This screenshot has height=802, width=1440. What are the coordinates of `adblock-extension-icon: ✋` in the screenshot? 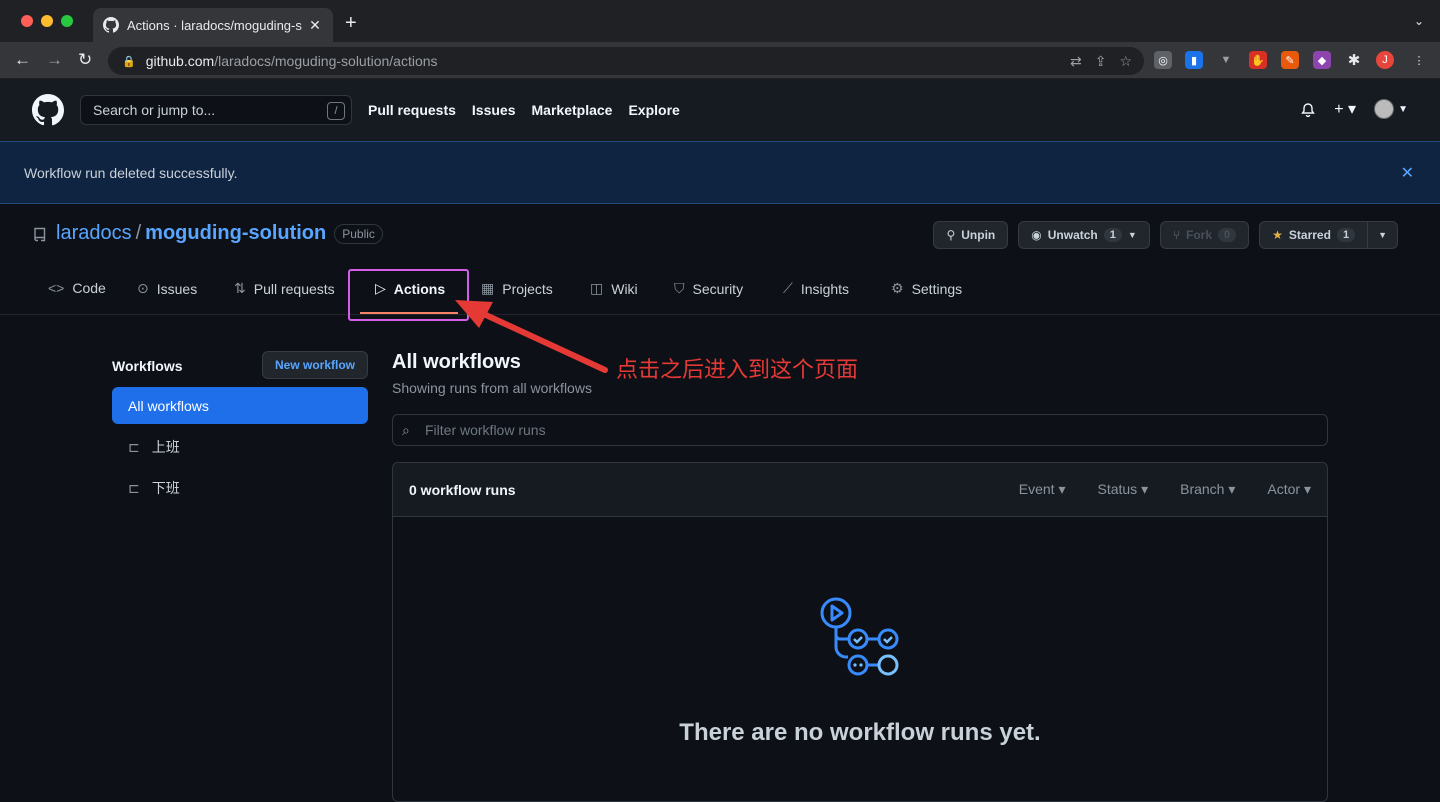 It's located at (1258, 60).